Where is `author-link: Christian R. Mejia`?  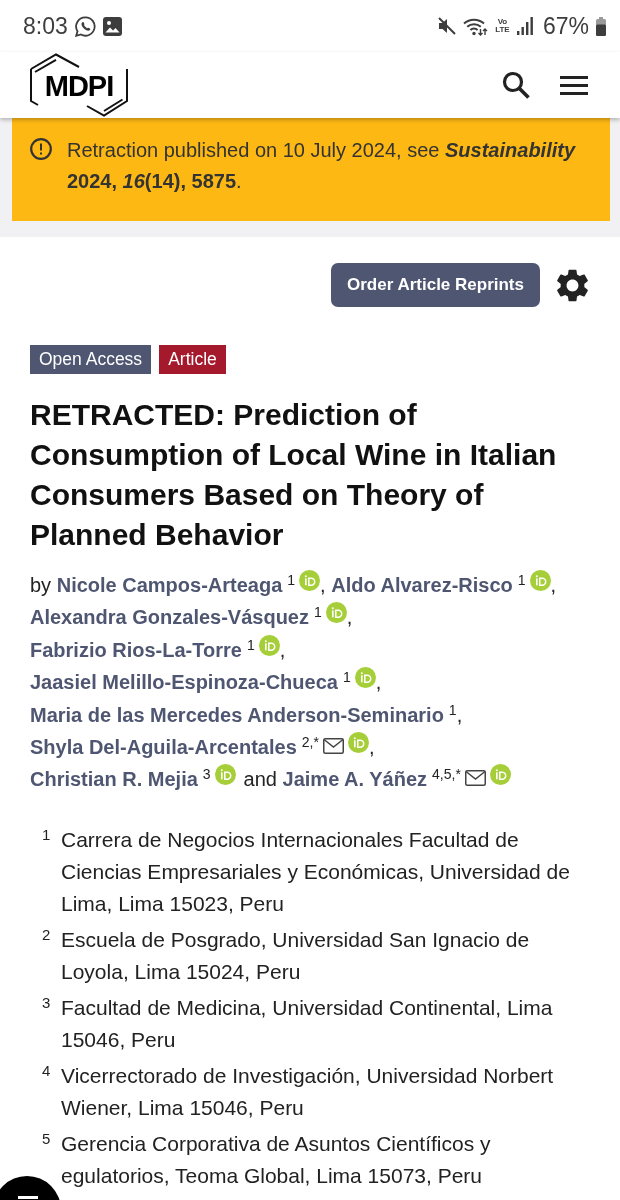 author-link: Christian R. Mejia is located at coordinates (114, 779).